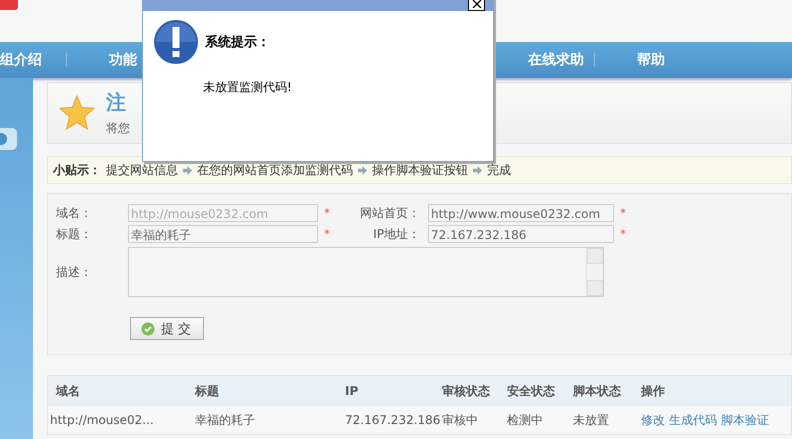  Describe the element at coordinates (148, 329) in the screenshot. I see `check-icon` at that location.